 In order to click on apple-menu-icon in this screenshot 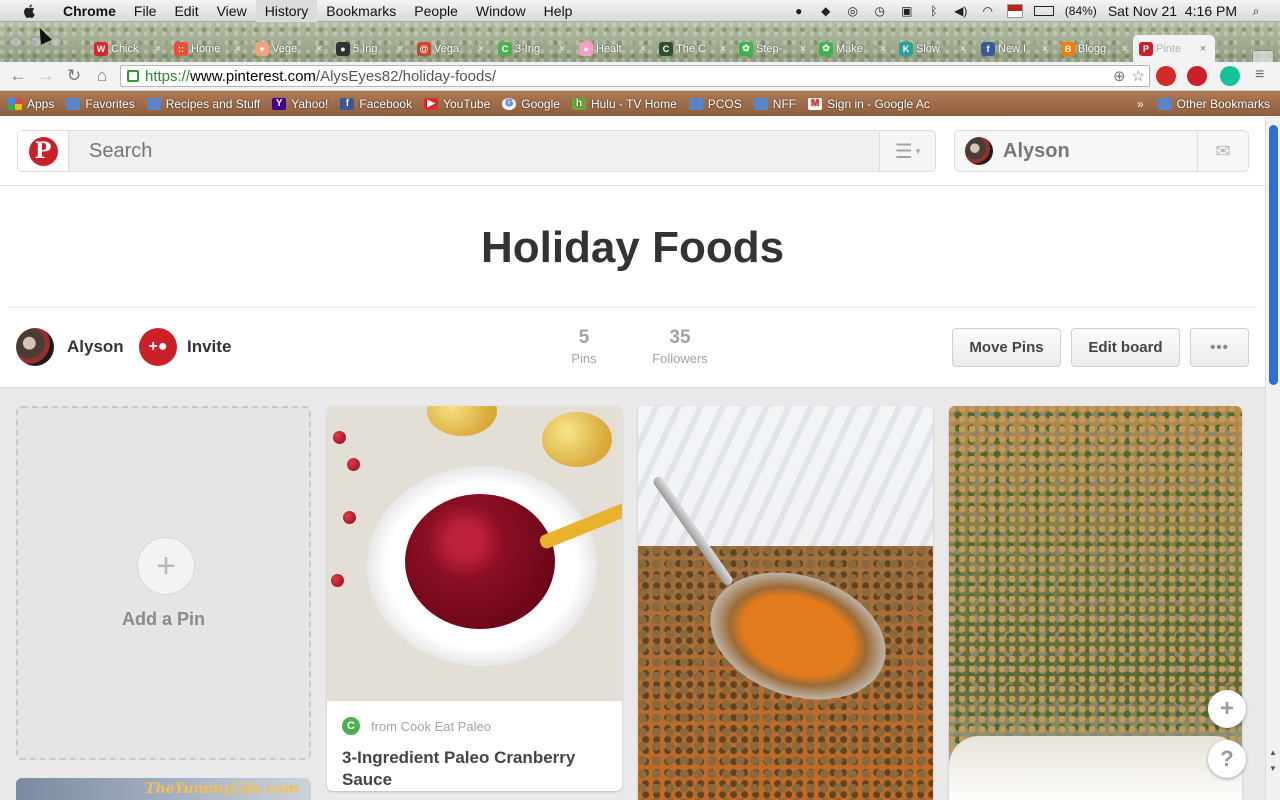, I will do `click(30, 11)`.